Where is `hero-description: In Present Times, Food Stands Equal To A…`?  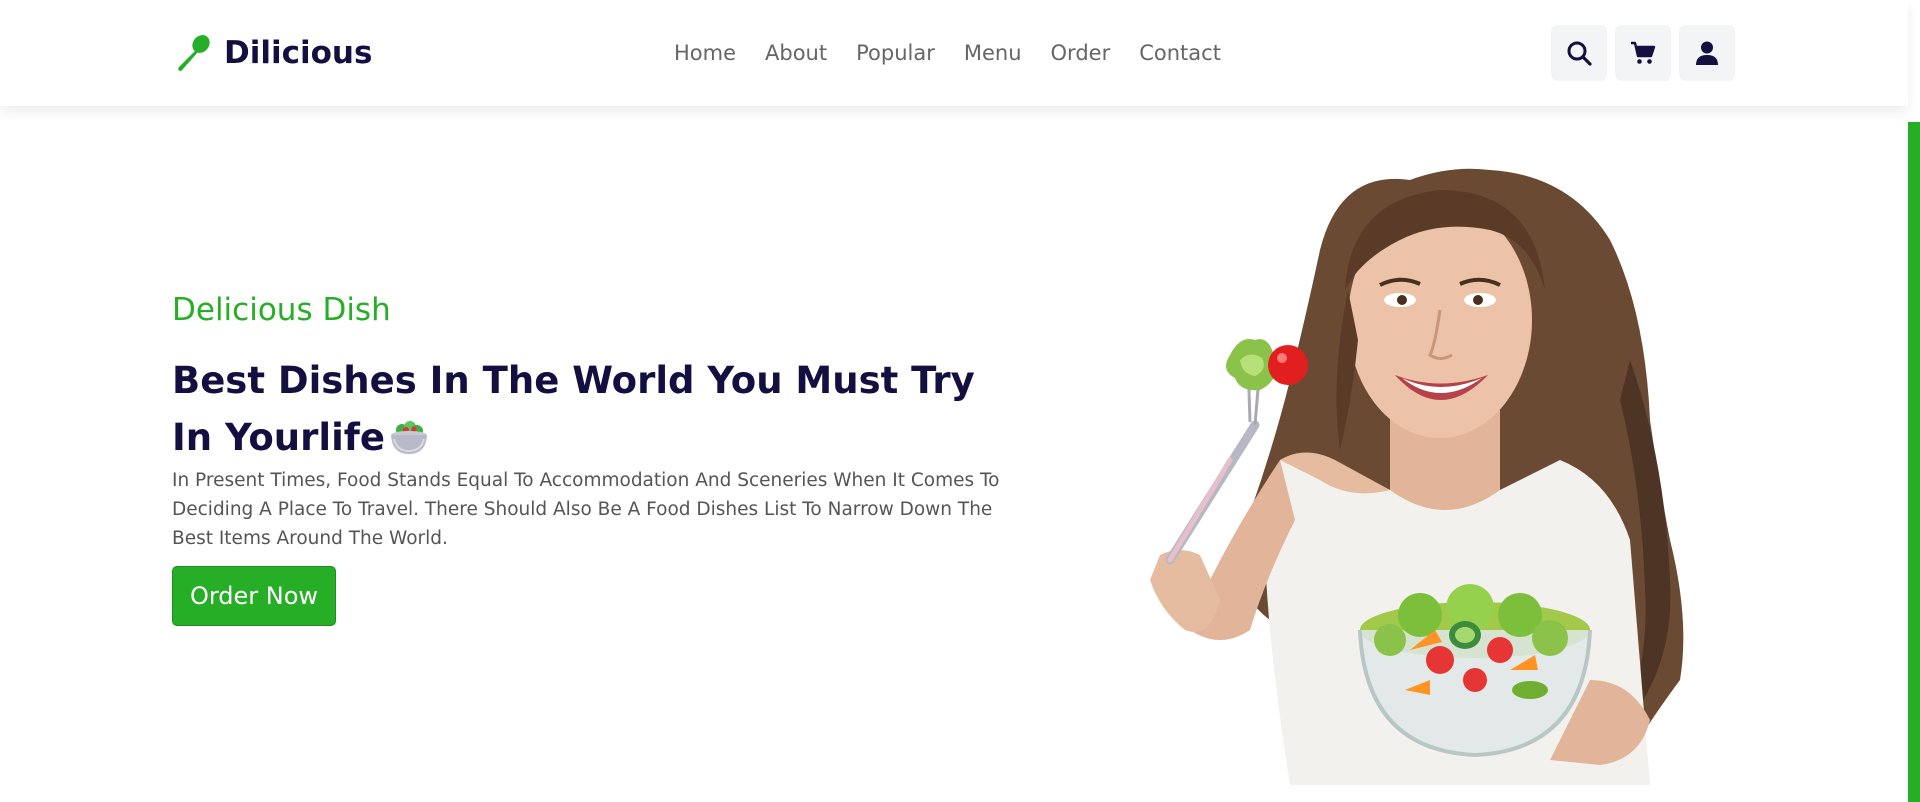
hero-description: In Present Times, Food Stands Equal To A… is located at coordinates (586, 509).